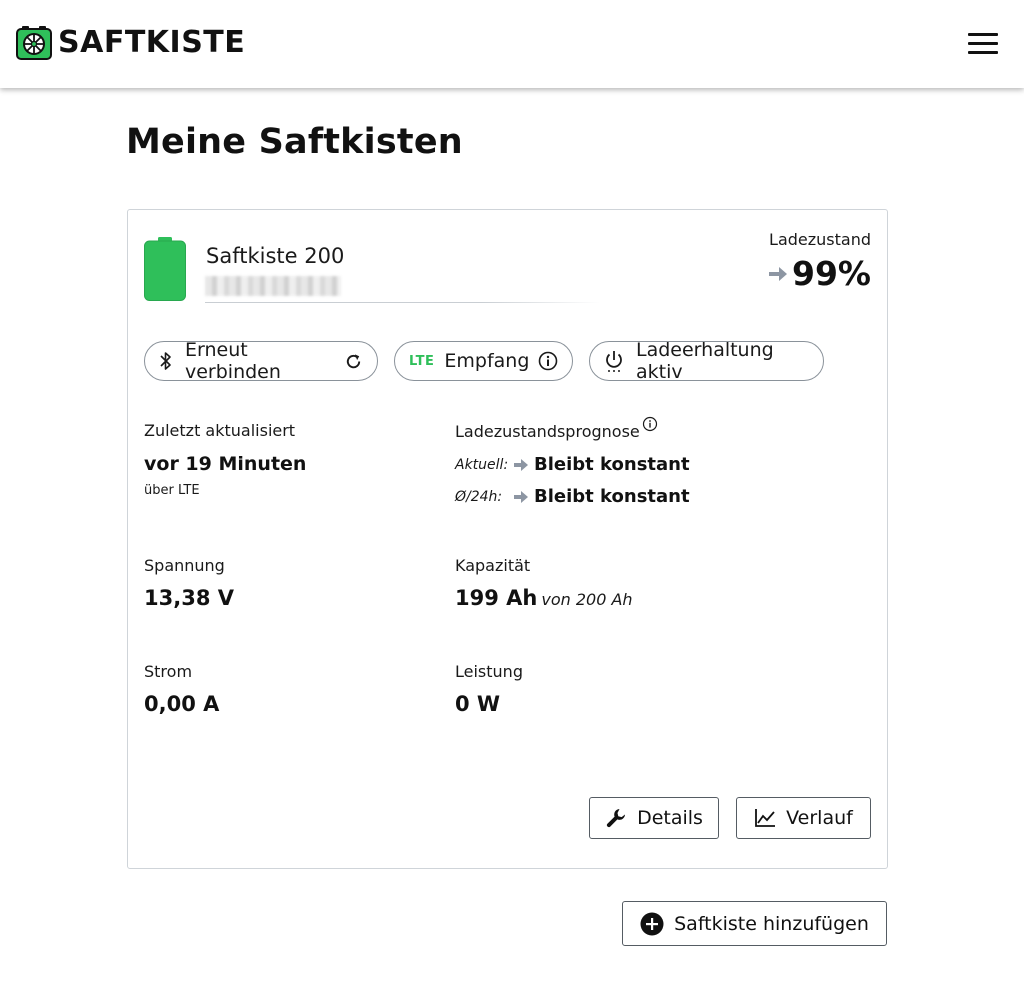 The width and height of the screenshot is (1024, 982). What do you see at coordinates (168, 671) in the screenshot?
I see `current-label: Strom` at bounding box center [168, 671].